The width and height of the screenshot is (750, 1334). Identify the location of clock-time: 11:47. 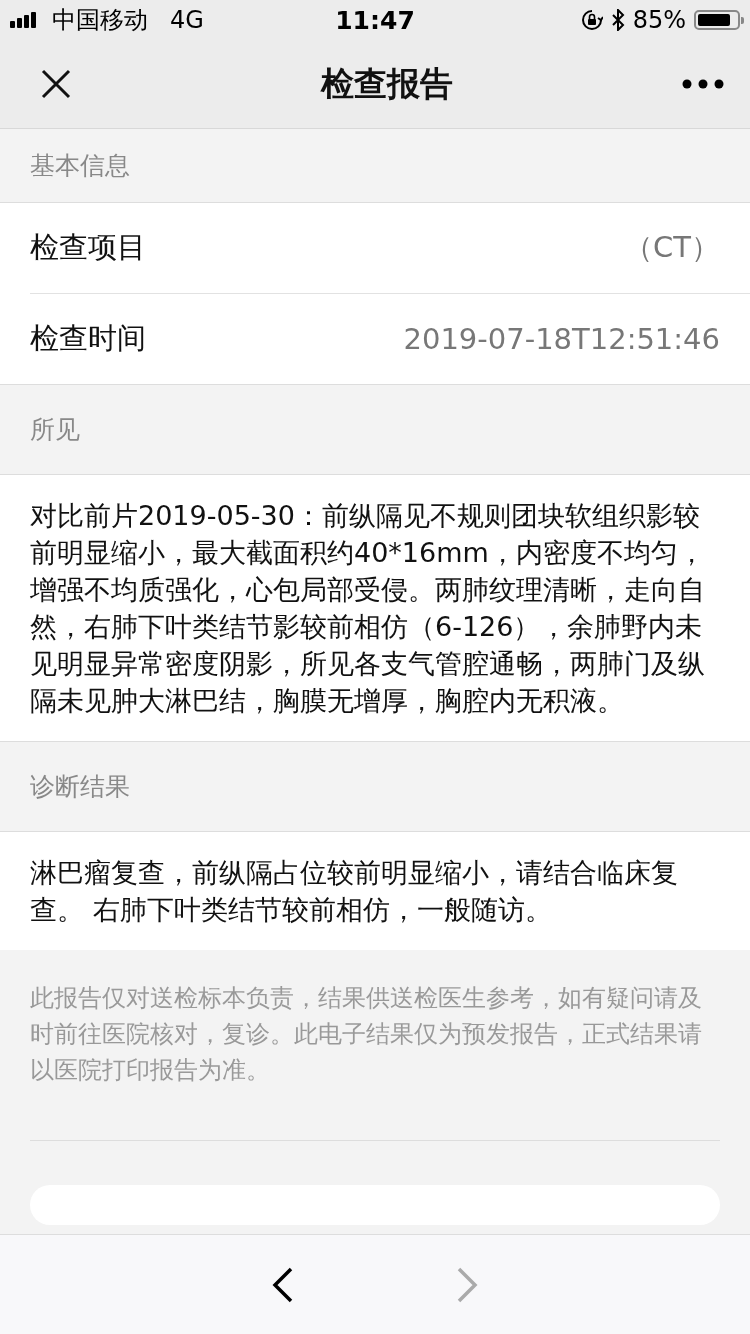
(375, 20).